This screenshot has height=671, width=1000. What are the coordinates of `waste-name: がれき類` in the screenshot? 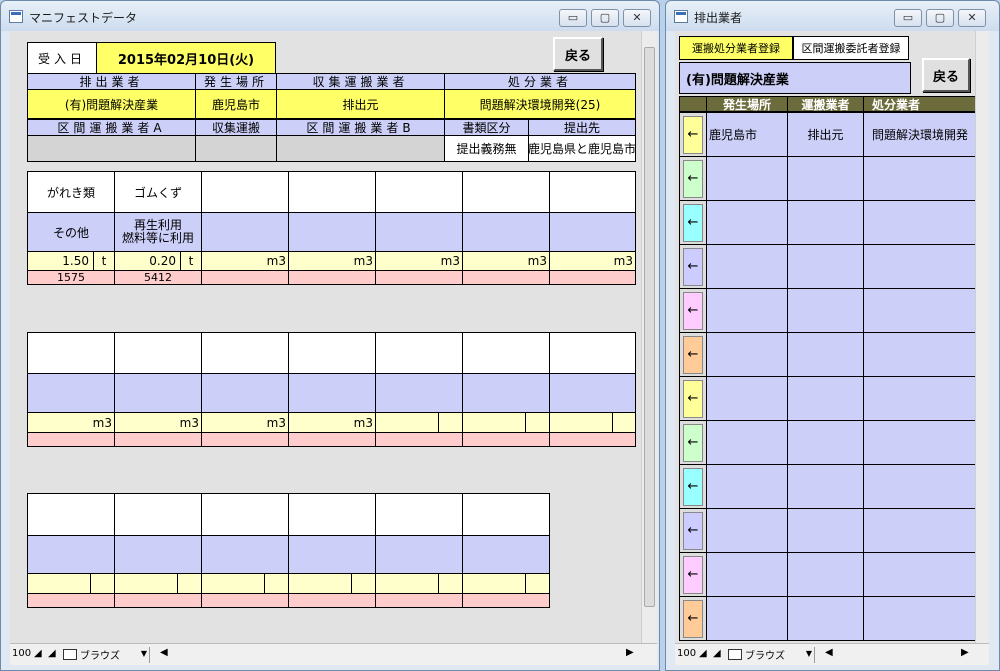 It's located at (71, 192).